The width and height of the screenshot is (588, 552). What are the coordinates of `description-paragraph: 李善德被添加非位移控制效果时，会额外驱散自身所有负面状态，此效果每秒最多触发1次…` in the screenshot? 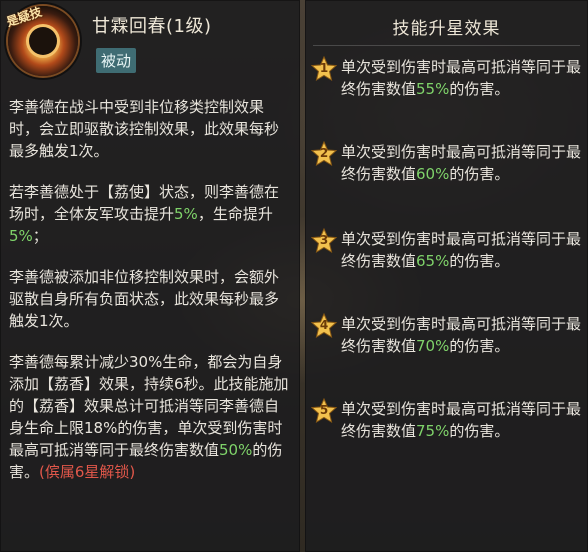 It's located at (151, 299).